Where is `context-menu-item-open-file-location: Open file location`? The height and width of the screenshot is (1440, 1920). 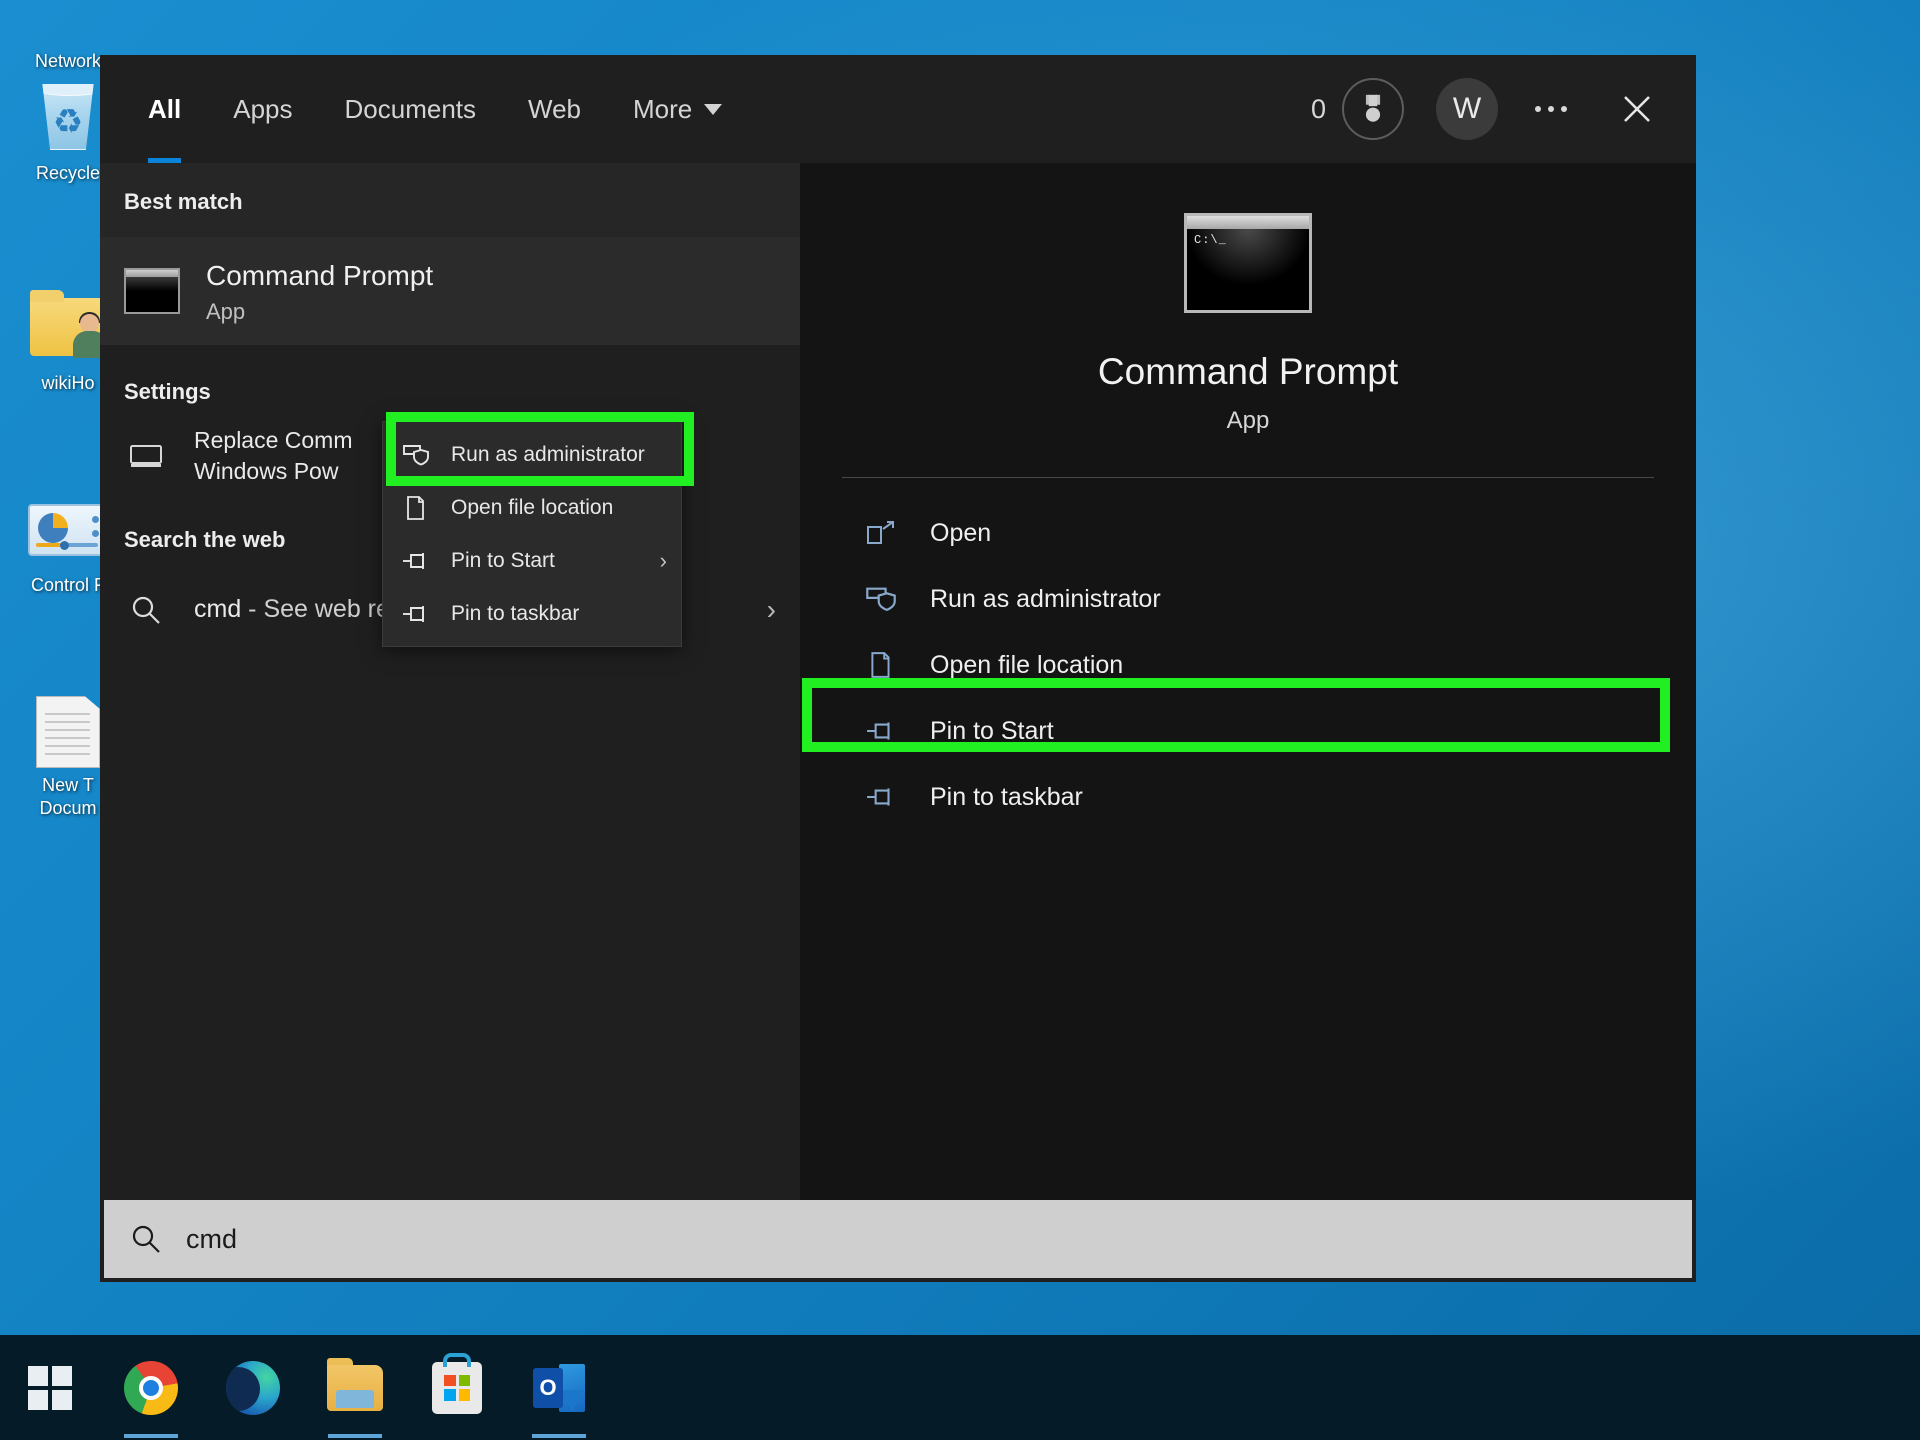 context-menu-item-open-file-location: Open file location is located at coordinates (532, 507).